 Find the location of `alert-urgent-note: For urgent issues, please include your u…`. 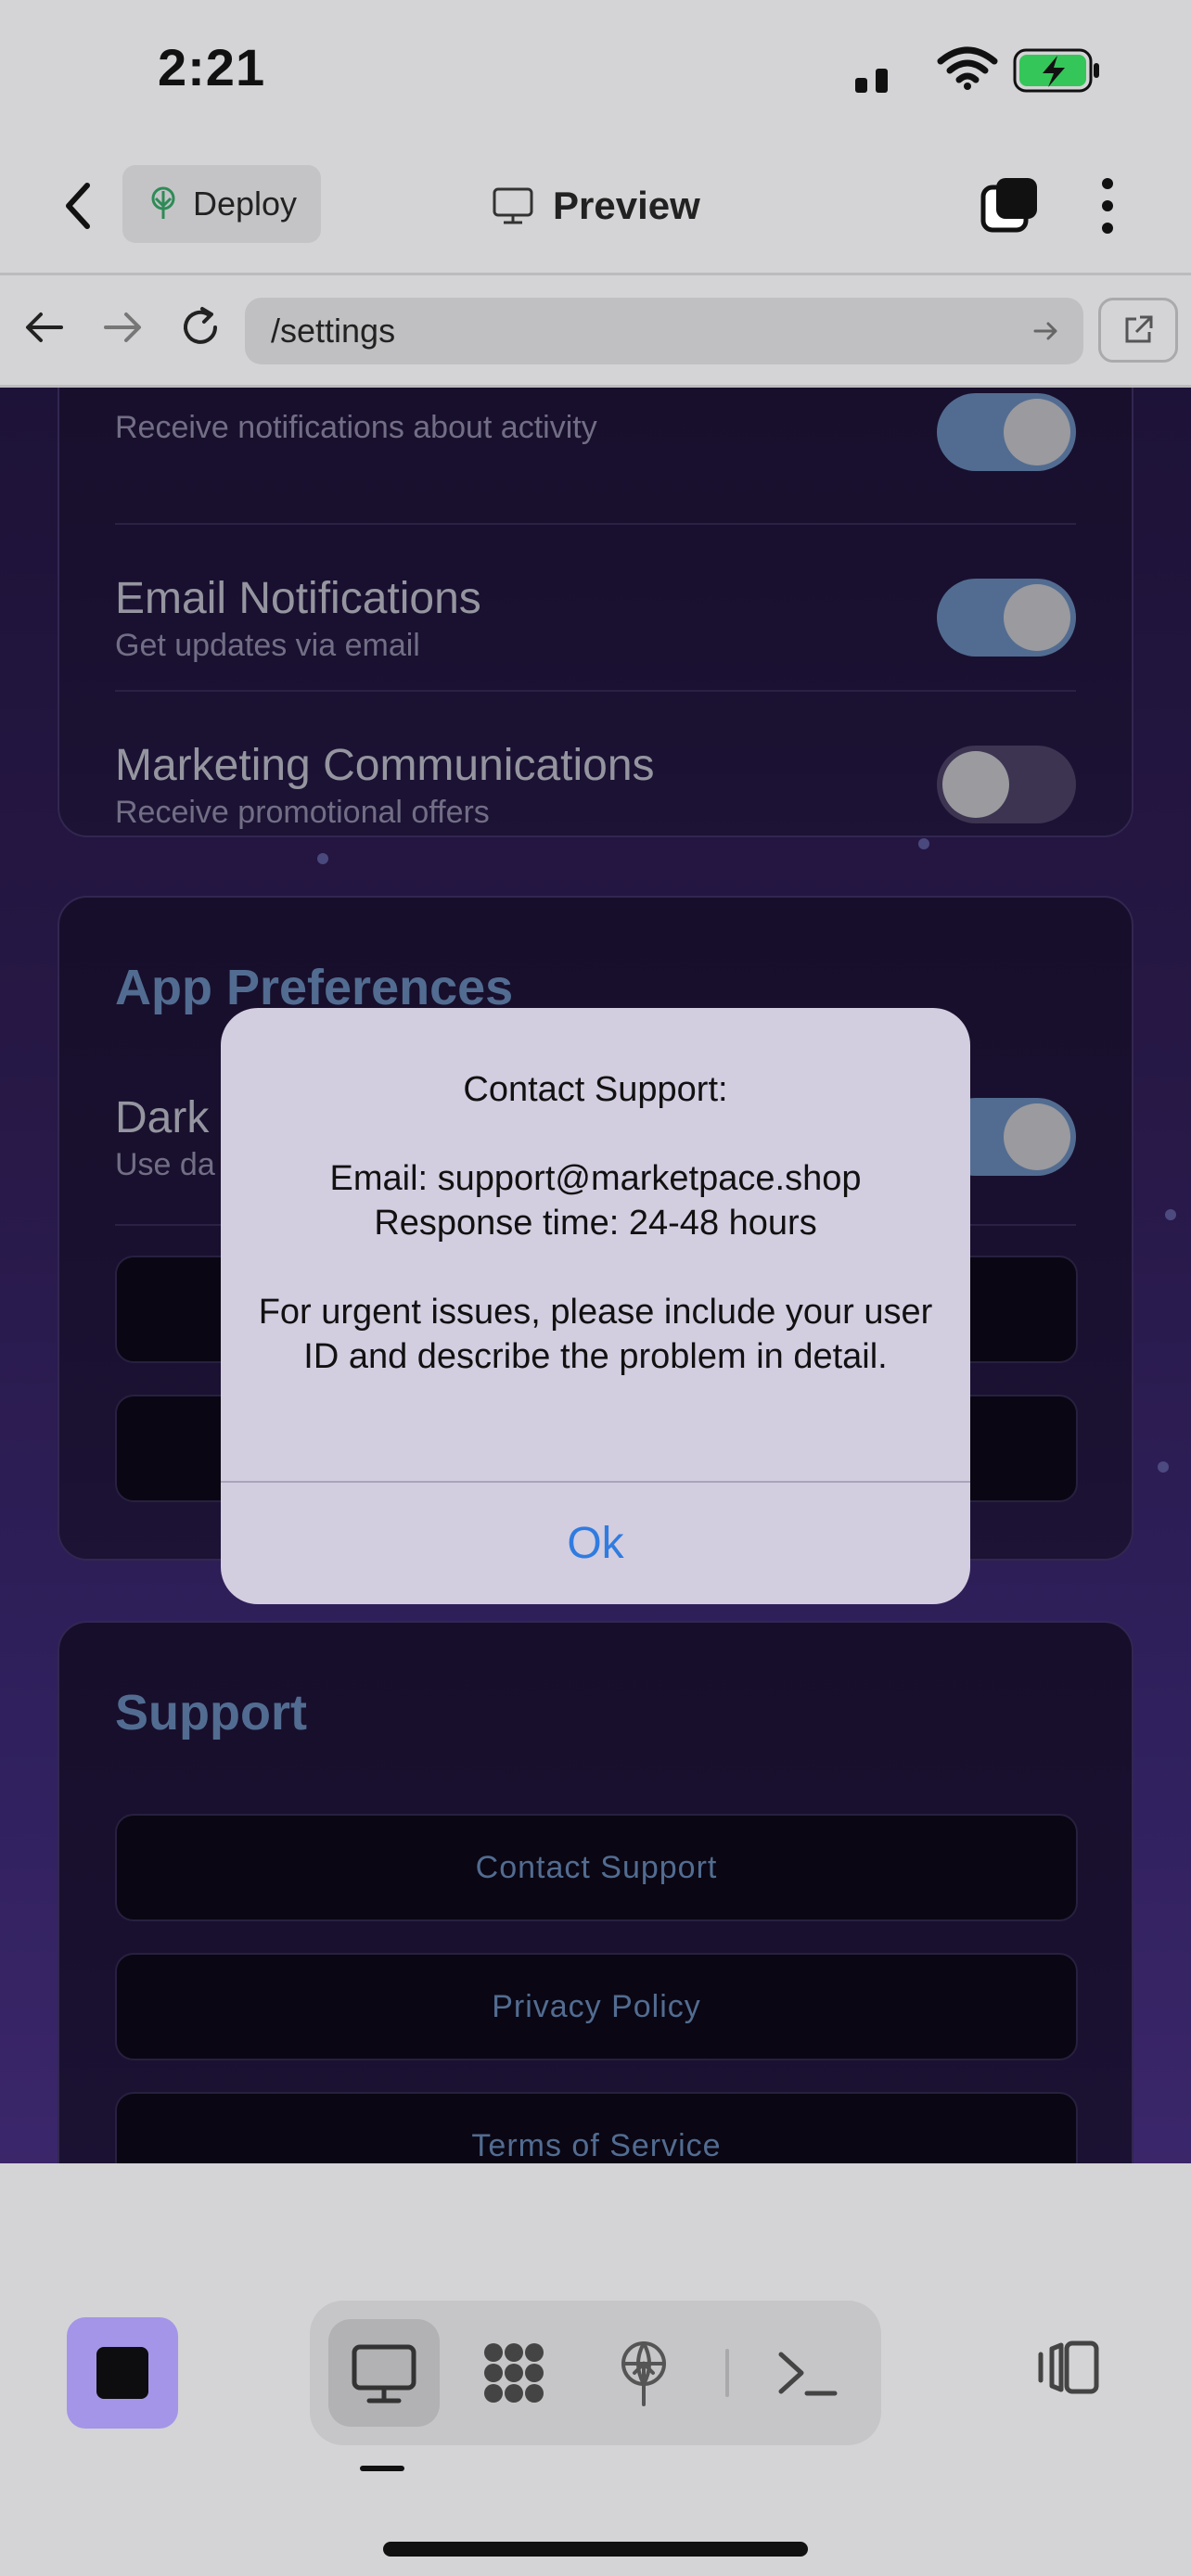

alert-urgent-note: For urgent issues, please include your u… is located at coordinates (595, 1334).